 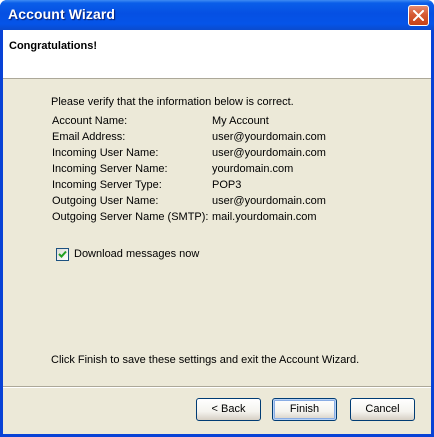 I want to click on page-title: Congratulations!, so click(x=53, y=46).